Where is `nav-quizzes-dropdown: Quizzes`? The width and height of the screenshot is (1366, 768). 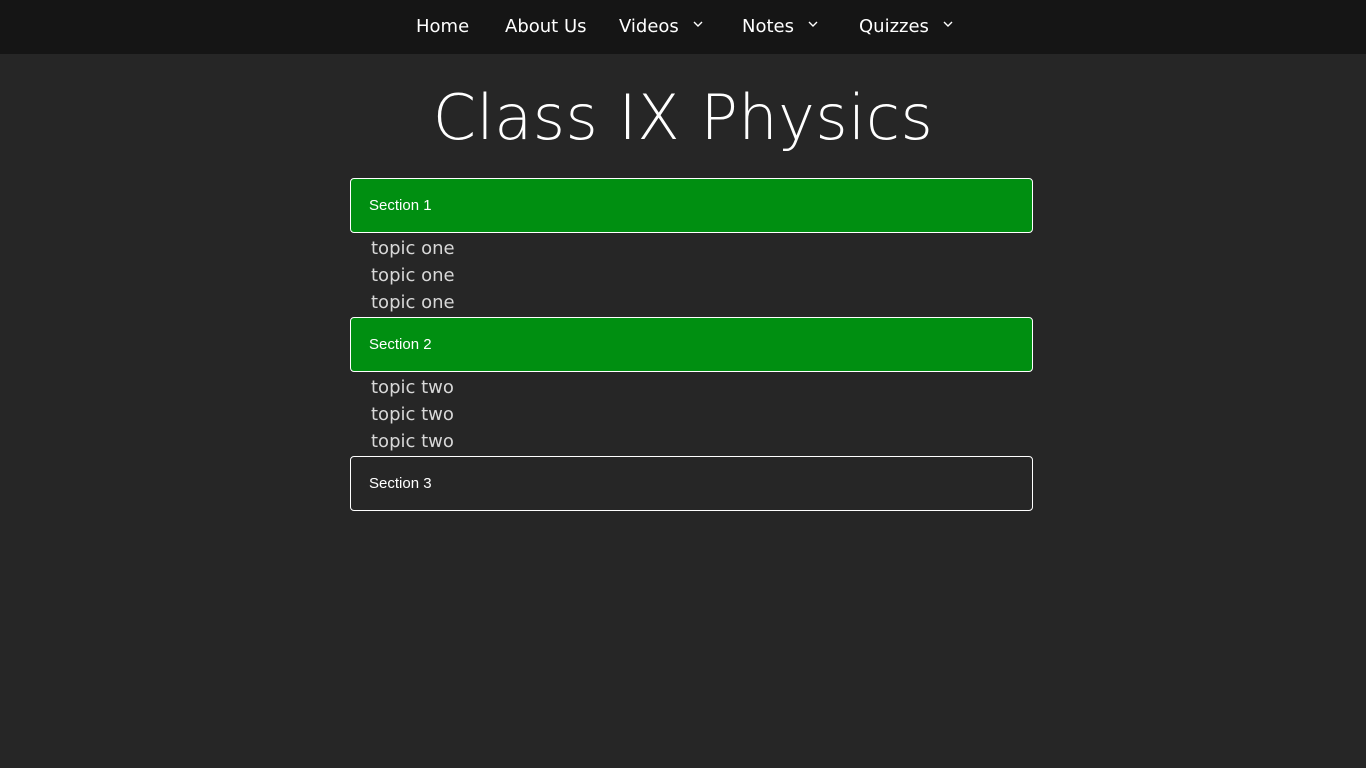
nav-quizzes-dropdown: Quizzes is located at coordinates (906, 27).